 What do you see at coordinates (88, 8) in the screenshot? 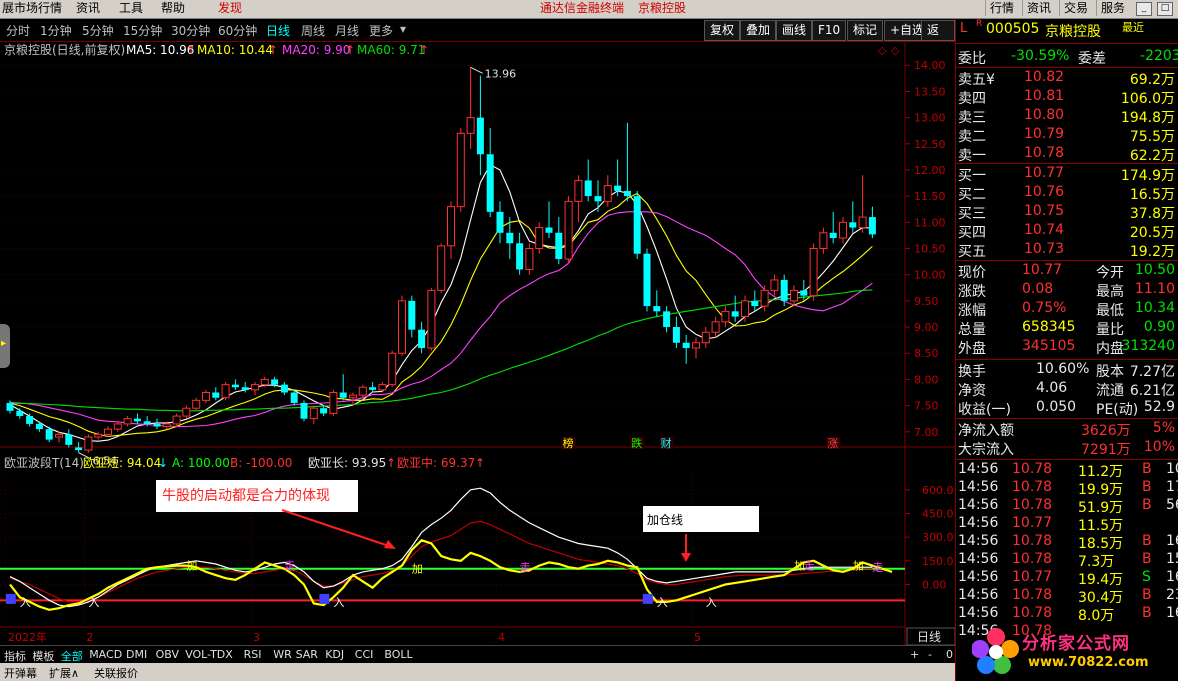
I see `menu-news: 资讯` at bounding box center [88, 8].